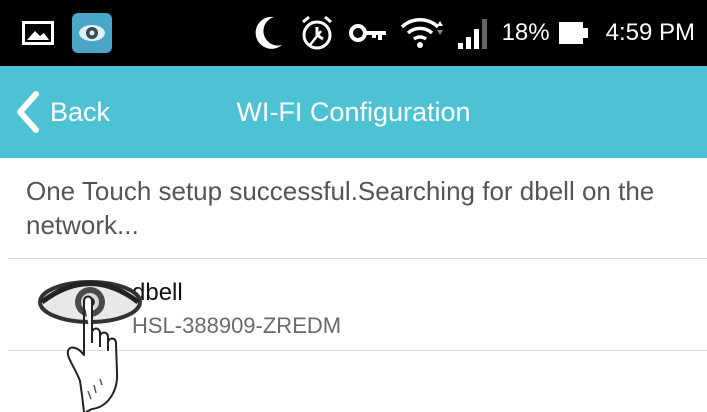 This screenshot has width=707, height=412. I want to click on back-button: Back, so click(61, 112).